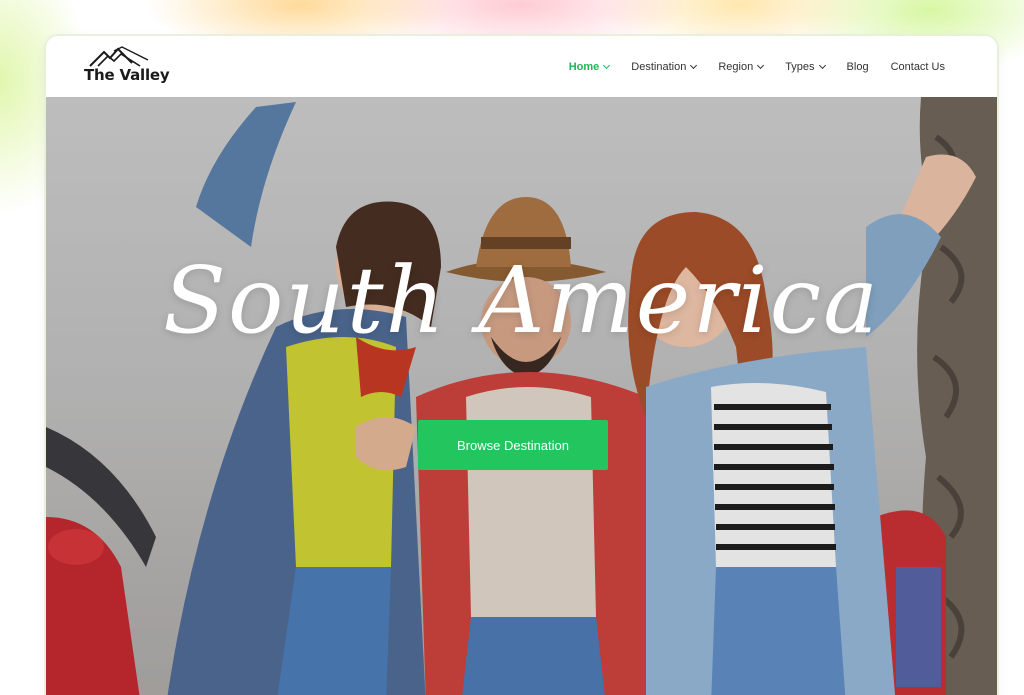  What do you see at coordinates (659, 66) in the screenshot?
I see `nav-item-label: Destination` at bounding box center [659, 66].